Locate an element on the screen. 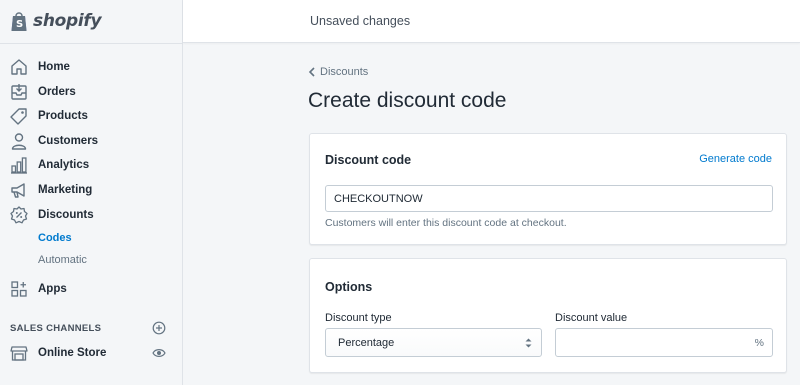 This screenshot has width=800, height=385. sidebar-item-home: Home is located at coordinates (91, 67).